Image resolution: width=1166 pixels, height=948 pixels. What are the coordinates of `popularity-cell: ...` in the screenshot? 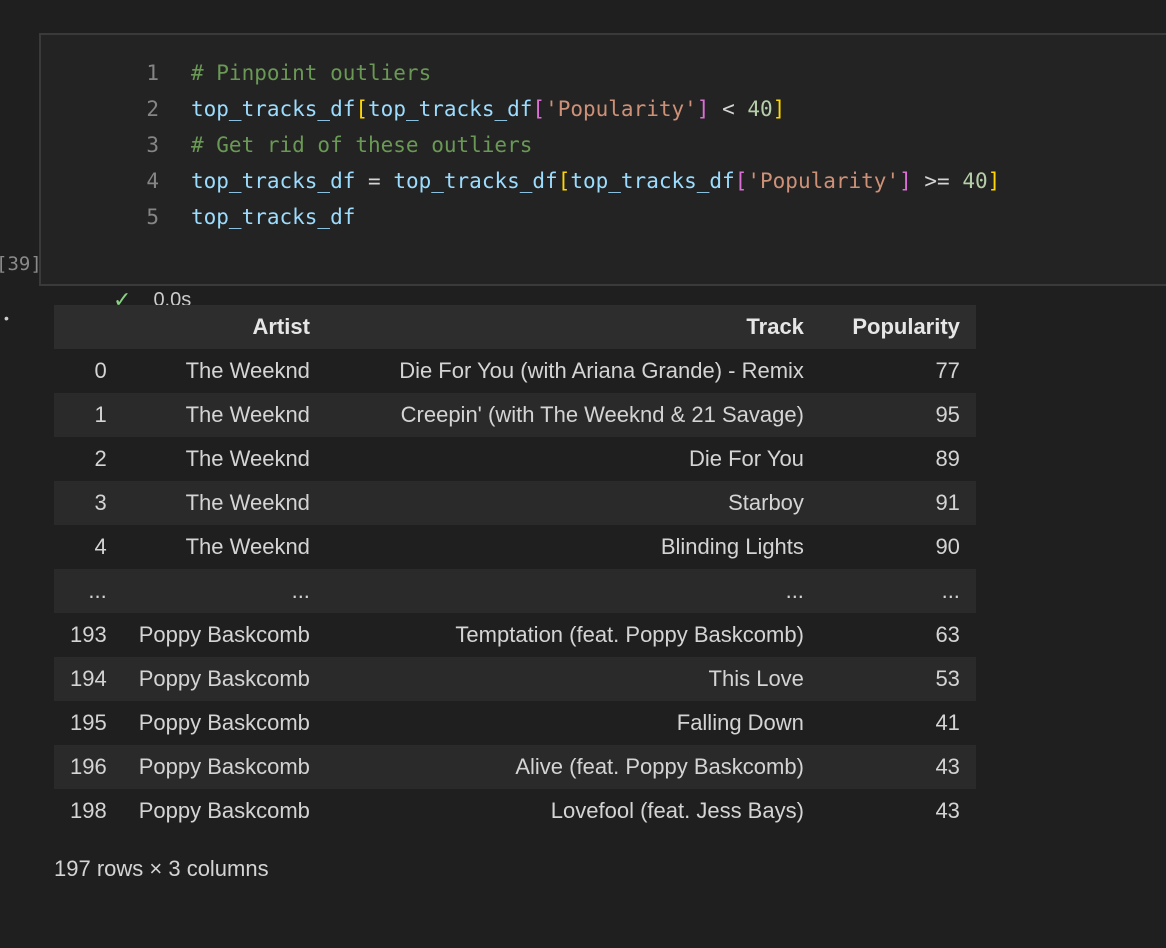 It's located at (950, 590).